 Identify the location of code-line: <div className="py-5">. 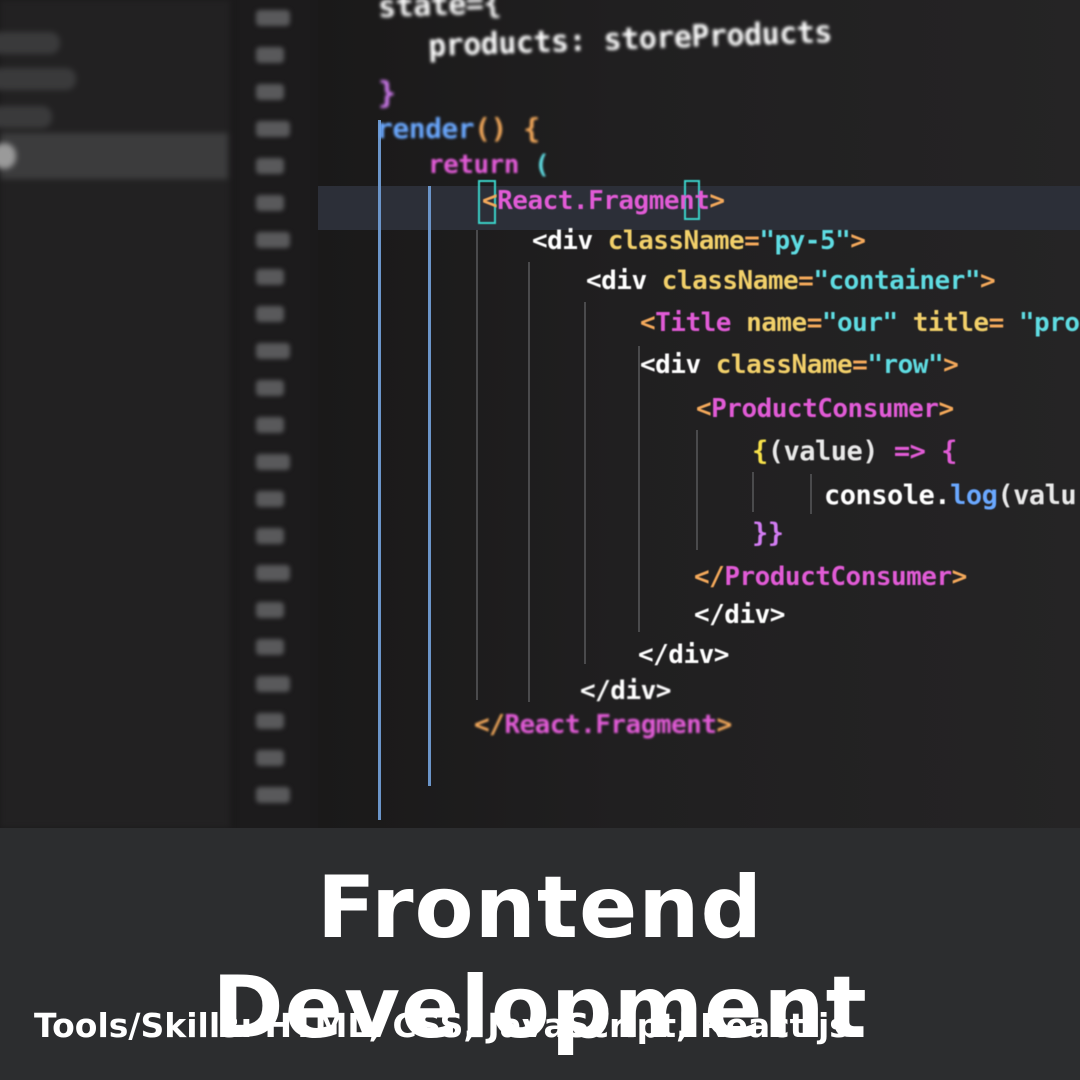
(699, 241).